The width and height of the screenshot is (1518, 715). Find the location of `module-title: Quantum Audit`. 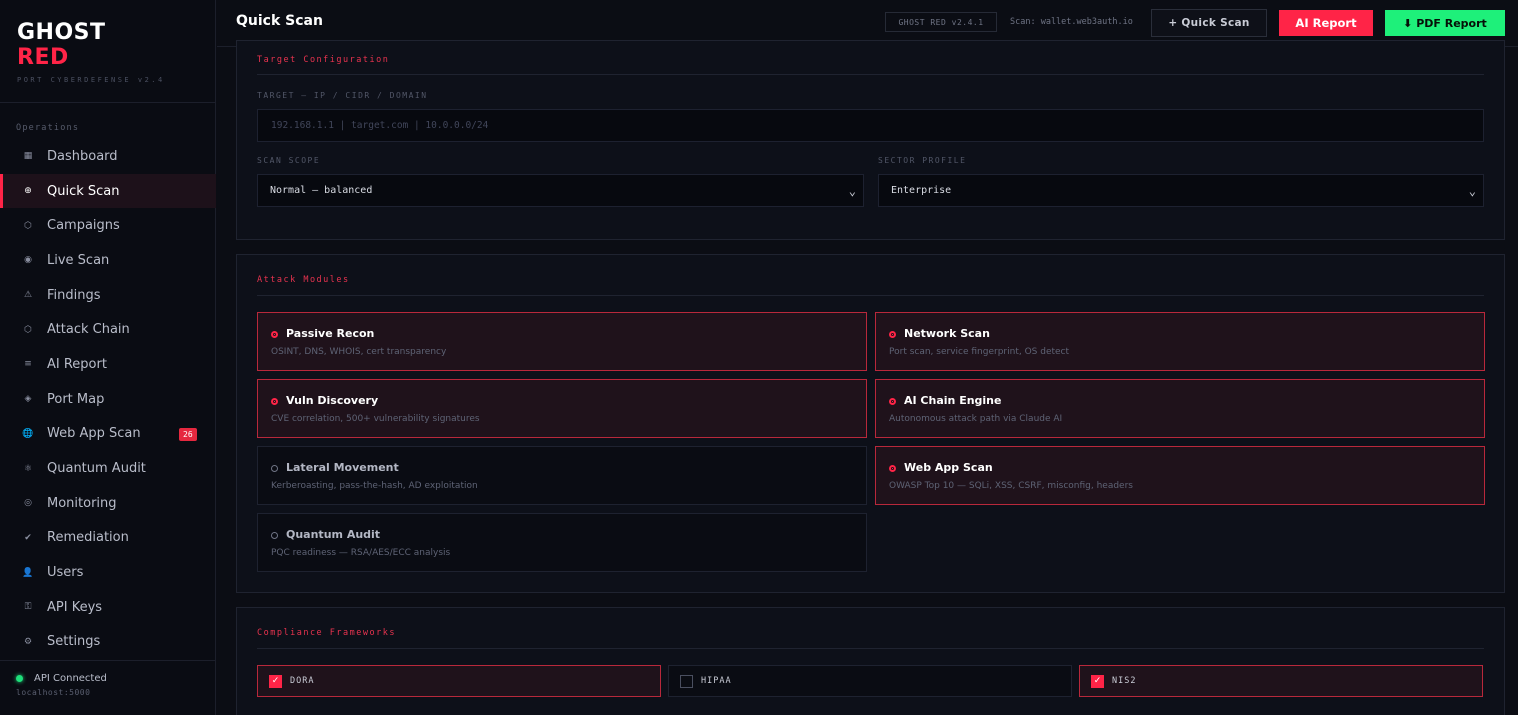

module-title: Quantum Audit is located at coordinates (333, 534).